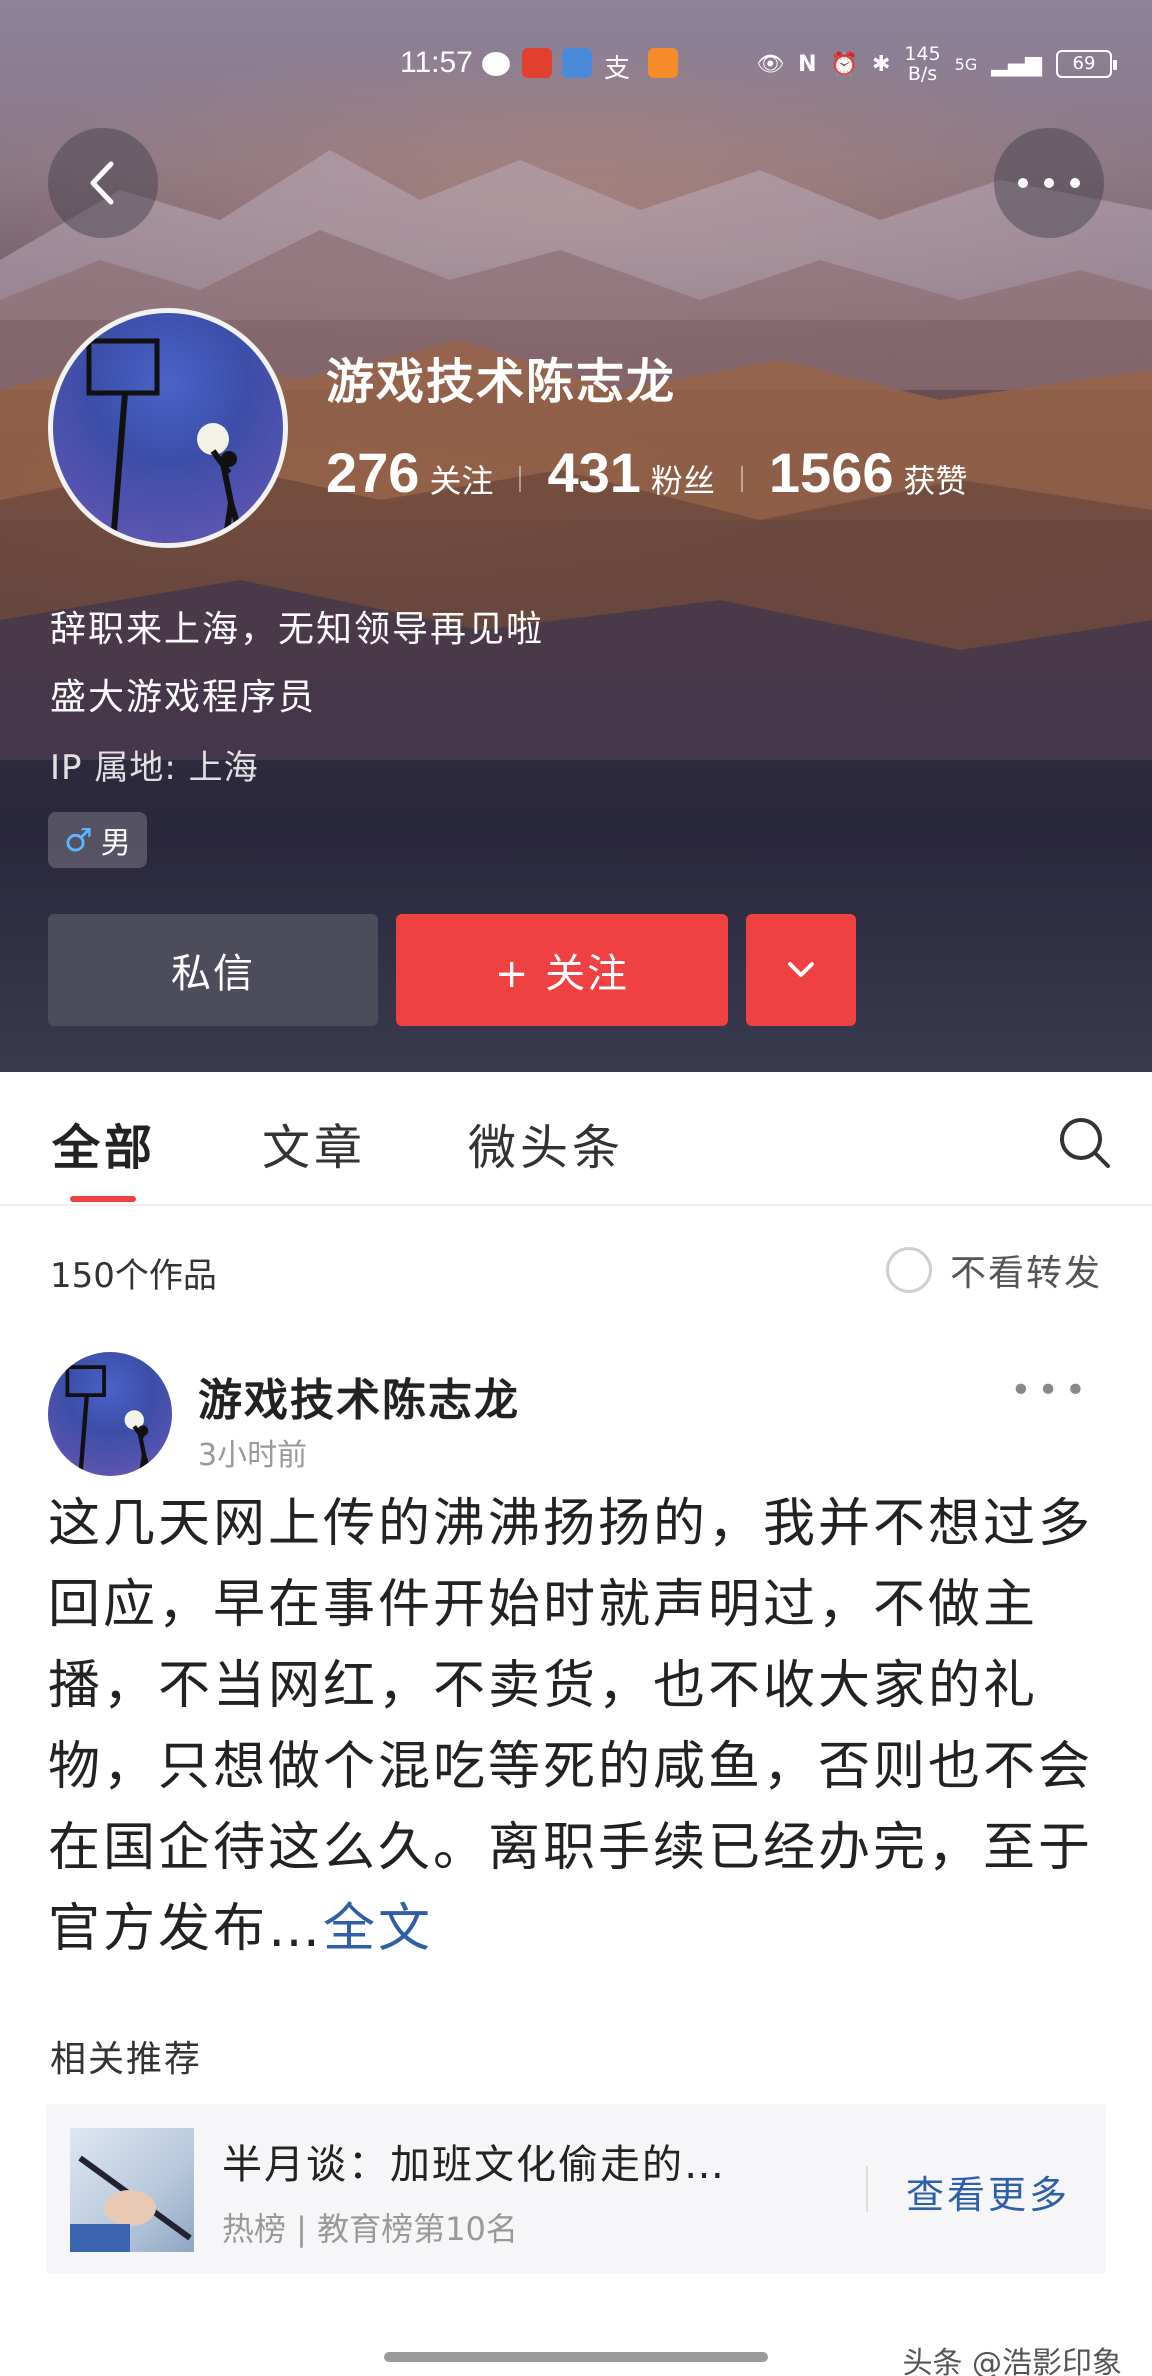 Image resolution: width=1152 pixels, height=2376 pixels. Describe the element at coordinates (576, 2189) in the screenshot. I see `related-card: 半月谈：加班文化偷走的… 热榜 | 教育榜第10名 查看更多` at that location.